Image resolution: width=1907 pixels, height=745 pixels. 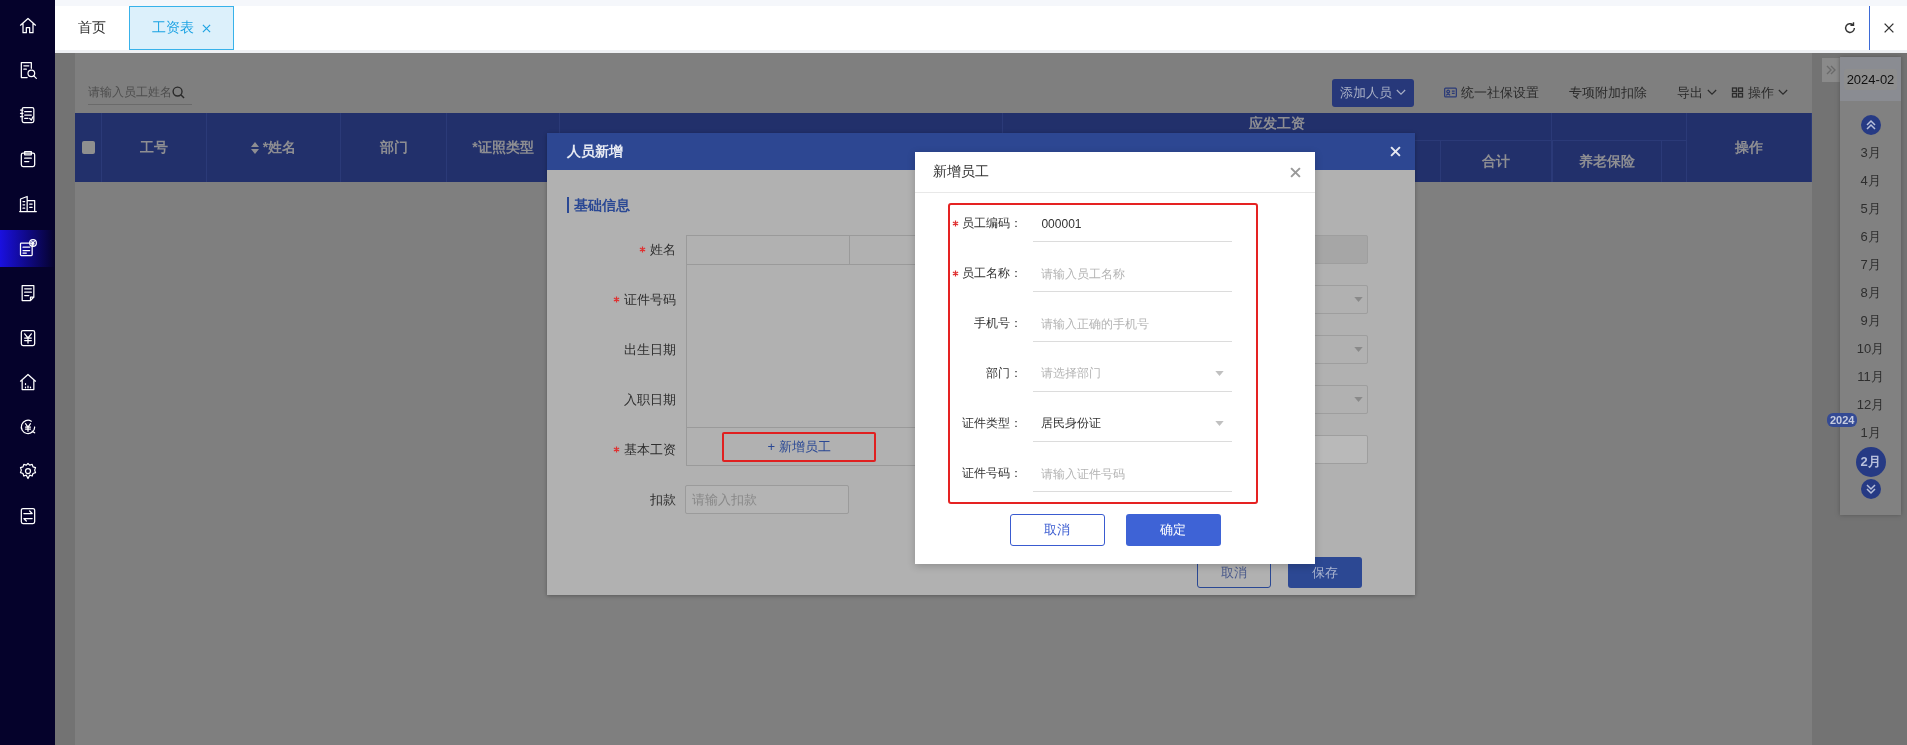 I want to click on column-header: 部门, so click(x=394, y=147).